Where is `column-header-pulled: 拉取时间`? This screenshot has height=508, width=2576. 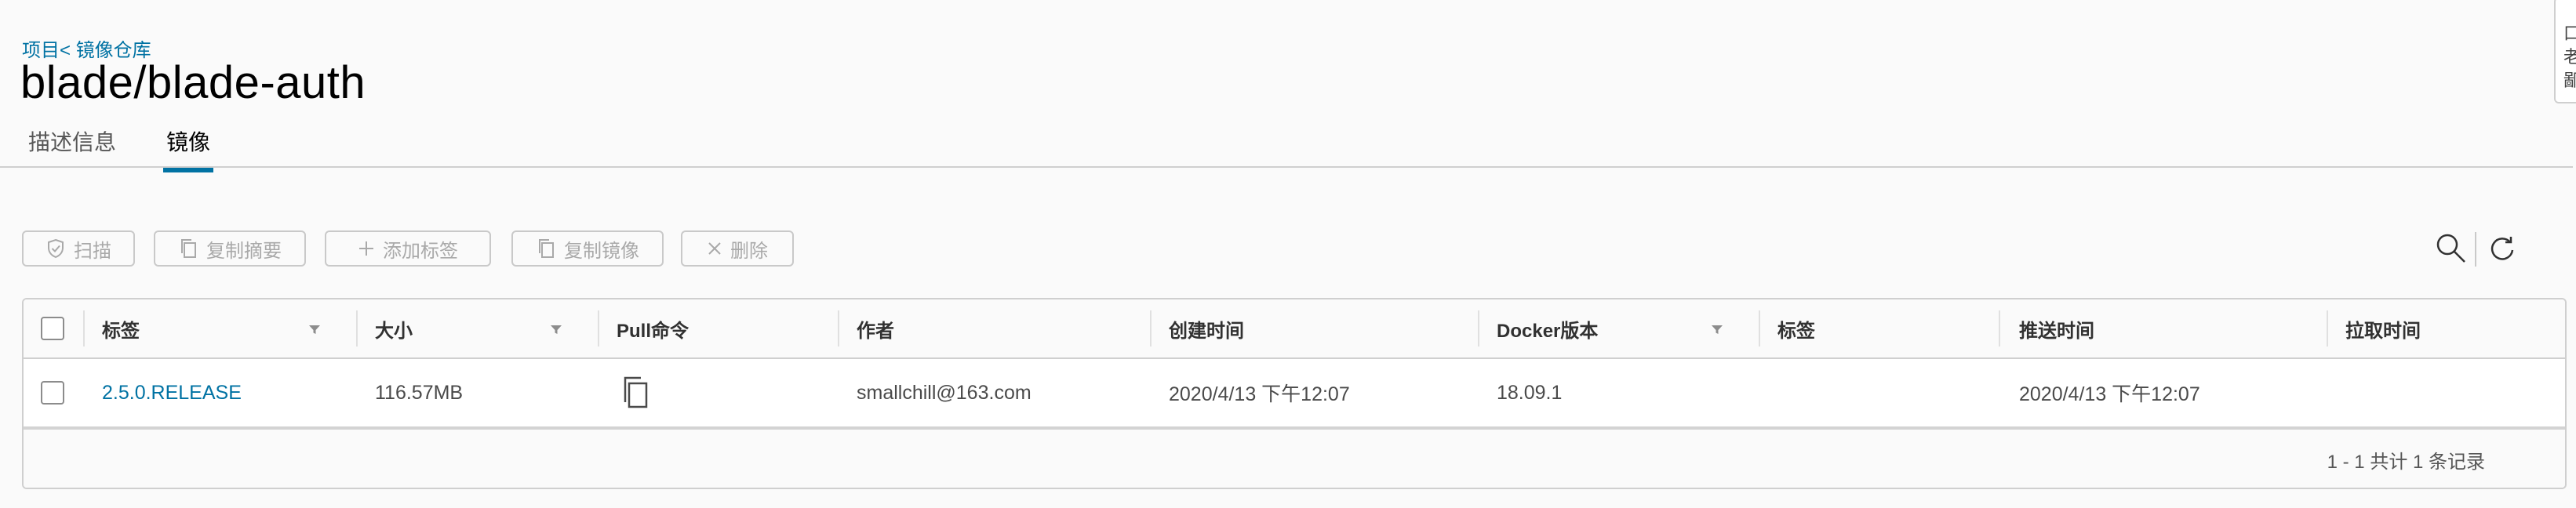 column-header-pulled: 拉取时间 is located at coordinates (2383, 328).